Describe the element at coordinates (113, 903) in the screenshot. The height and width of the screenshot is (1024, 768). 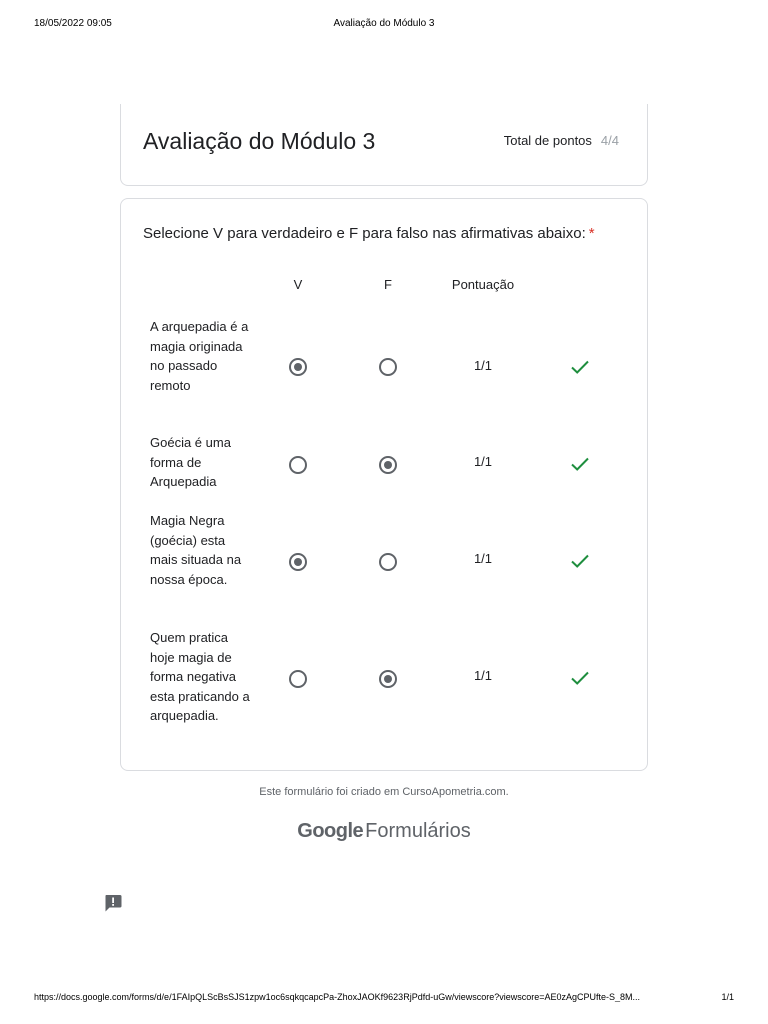
I see `report-problem-icon` at that location.